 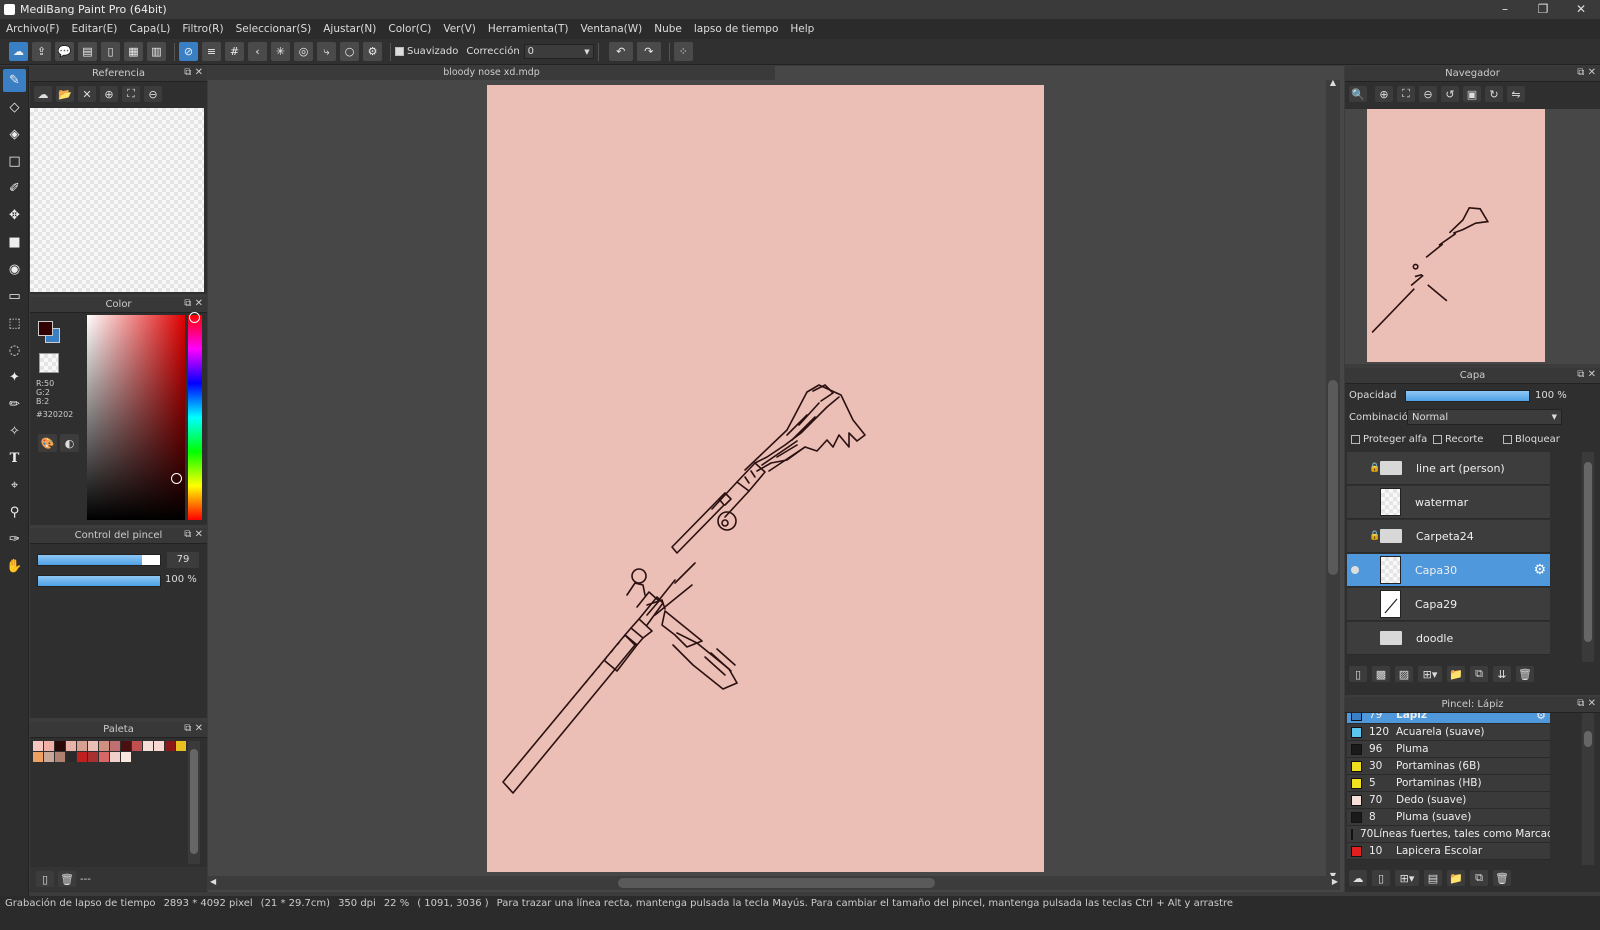 What do you see at coordinates (117, 200) in the screenshot?
I see `reference-image-area` at bounding box center [117, 200].